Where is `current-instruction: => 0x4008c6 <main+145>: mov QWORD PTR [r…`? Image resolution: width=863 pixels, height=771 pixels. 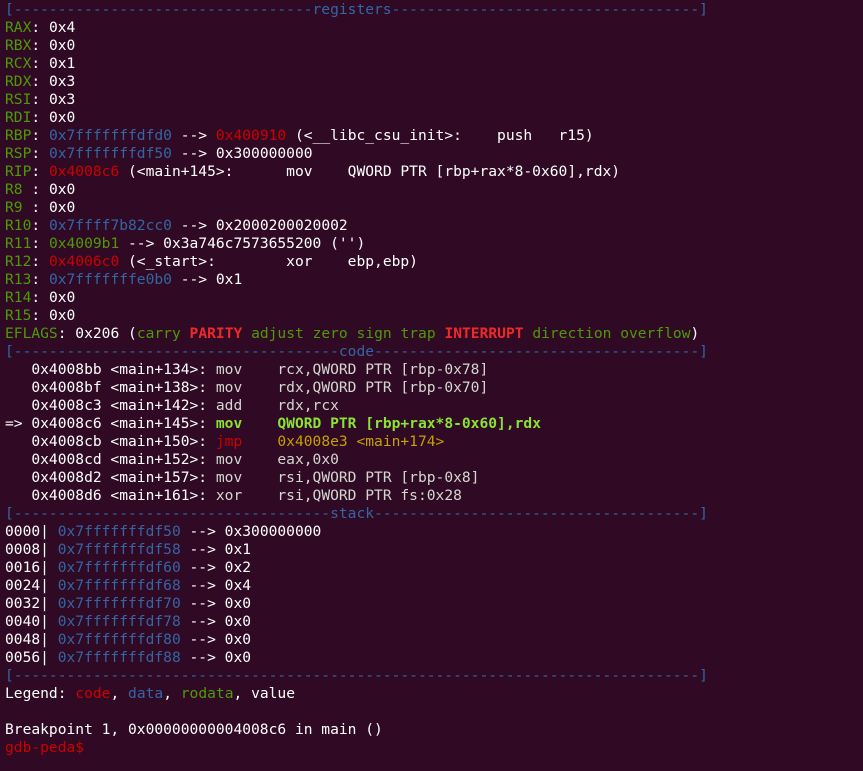 current-instruction: => 0x4008c6 <main+145>: mov QWORD PTR [r… is located at coordinates (434, 424).